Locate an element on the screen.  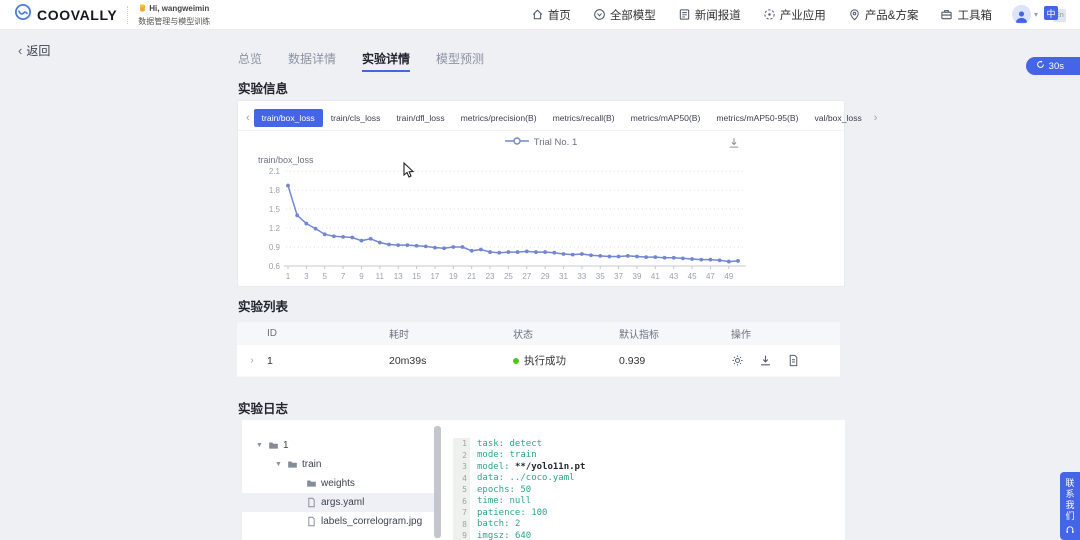
scrollbar-thumb is located at coordinates (437, 482).